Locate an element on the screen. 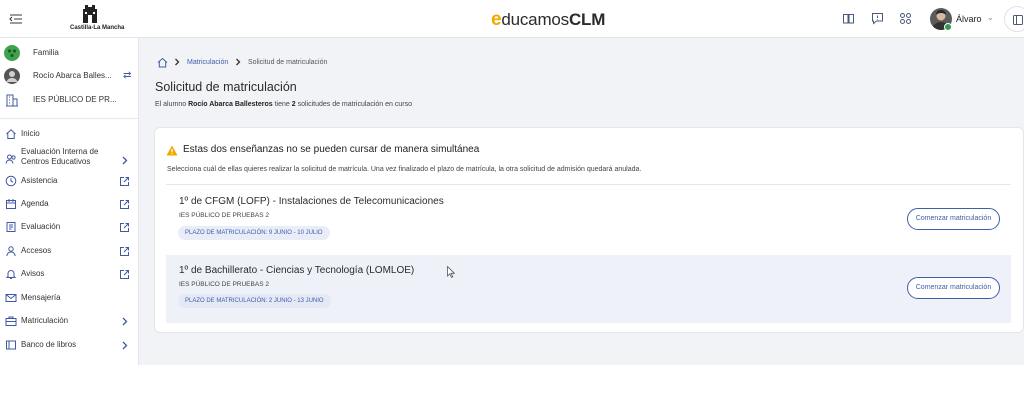 This screenshot has width=1024, height=409. brand-clm: CLM is located at coordinates (587, 19).